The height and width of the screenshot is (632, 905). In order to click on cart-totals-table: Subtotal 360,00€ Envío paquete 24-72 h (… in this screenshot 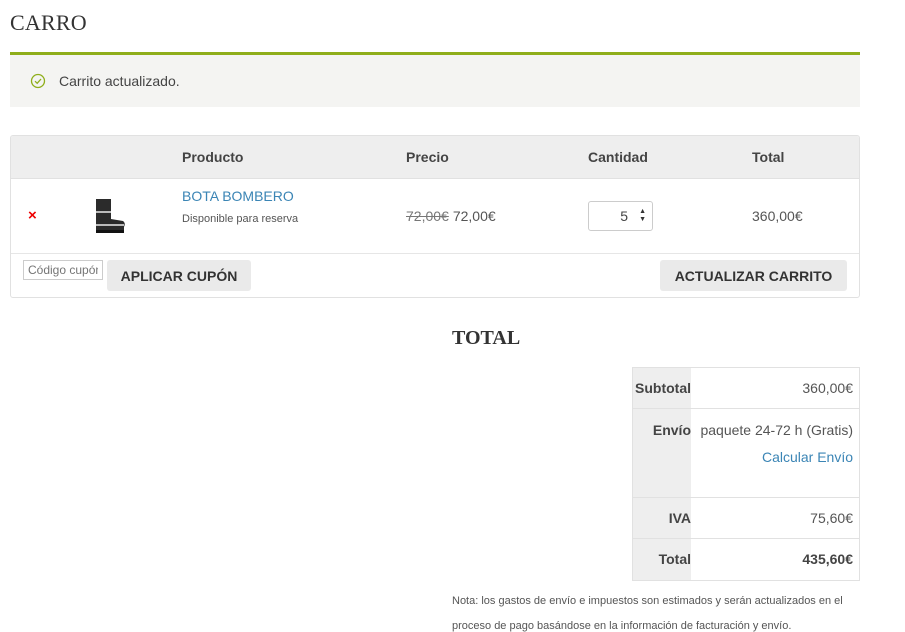, I will do `click(746, 474)`.